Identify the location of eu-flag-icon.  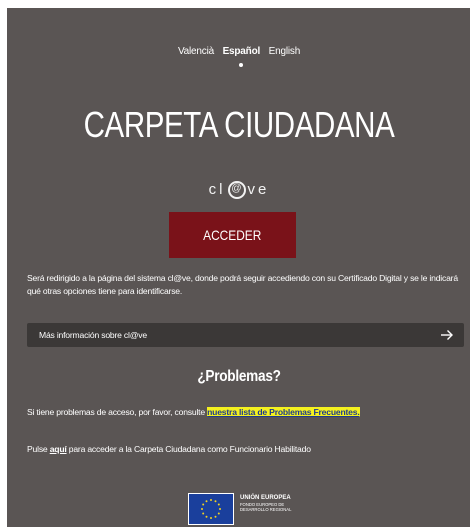
(211, 509).